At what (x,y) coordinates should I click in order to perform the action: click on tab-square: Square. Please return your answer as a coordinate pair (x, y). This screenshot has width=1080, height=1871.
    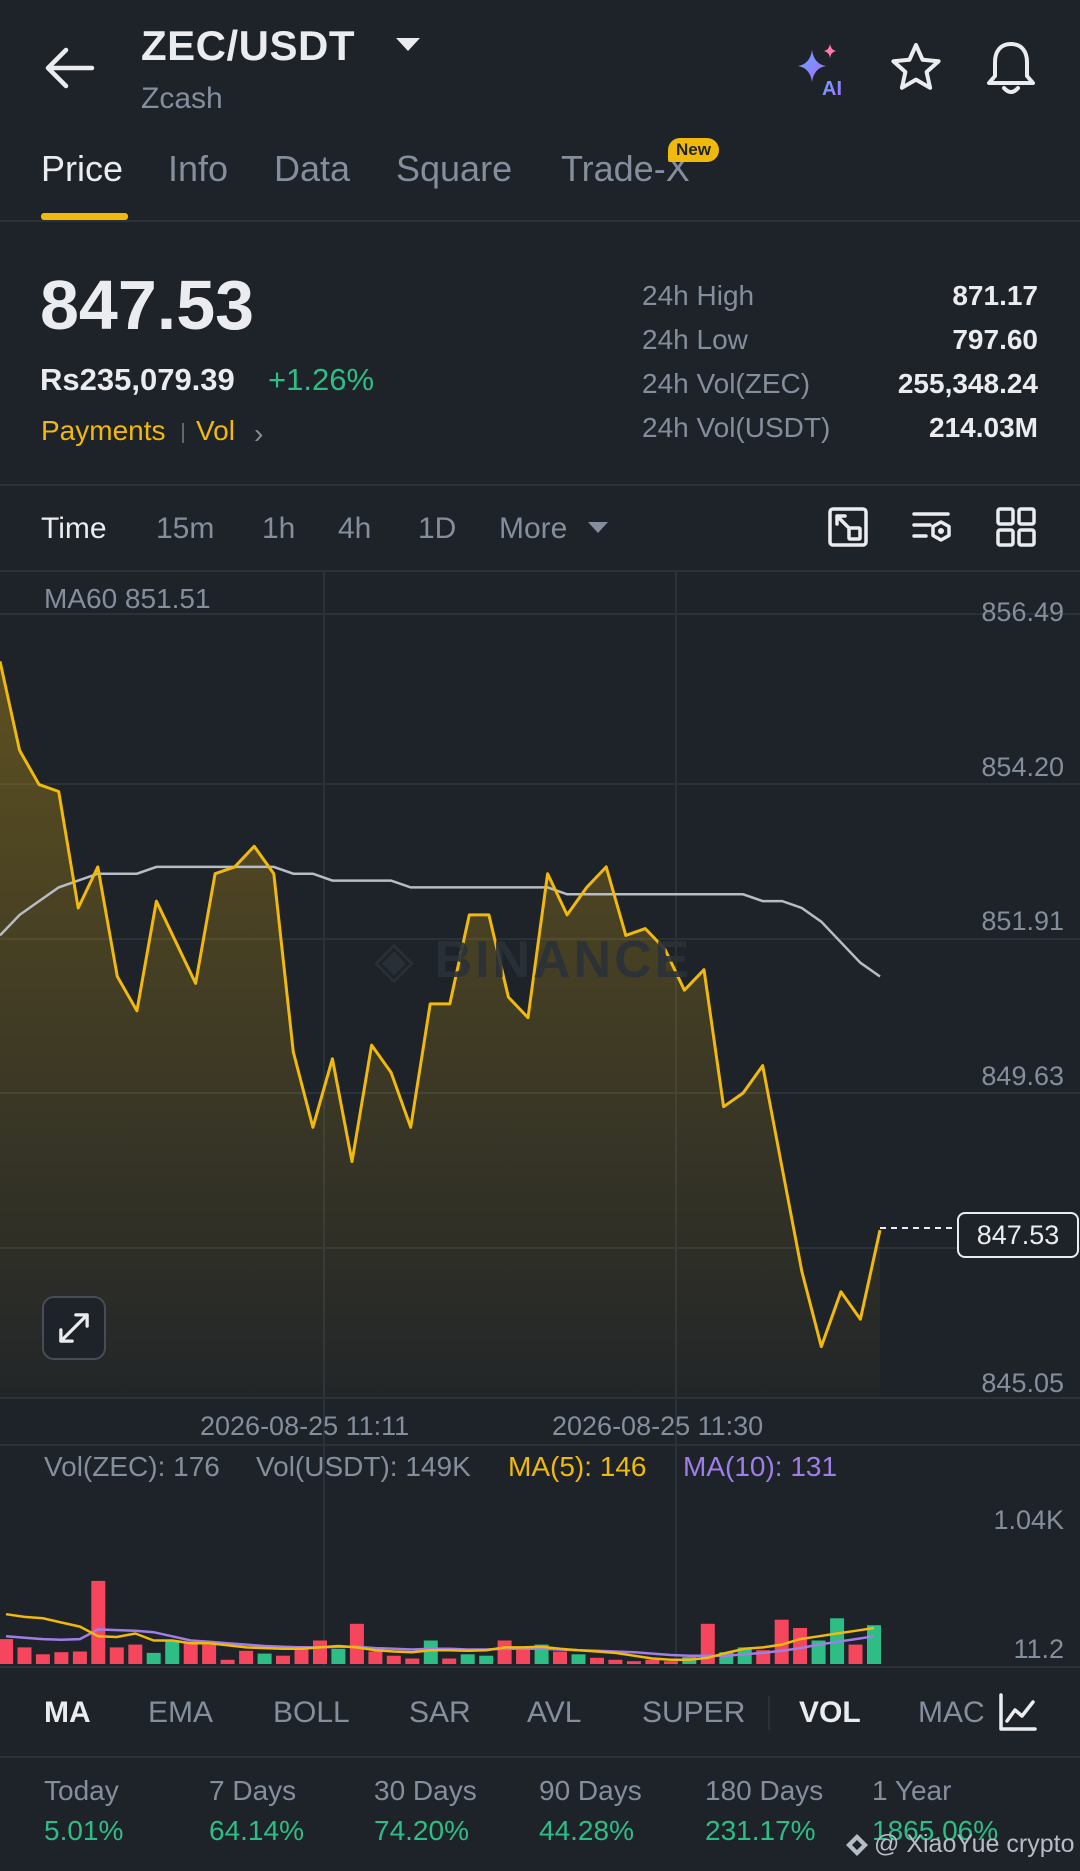
    Looking at the image, I should click on (454, 169).